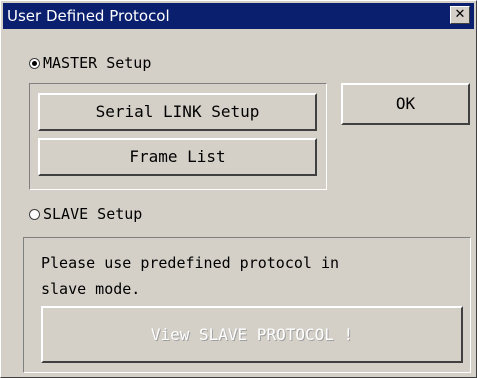 The width and height of the screenshot is (477, 378). I want to click on close-button: ✕, so click(460, 15).